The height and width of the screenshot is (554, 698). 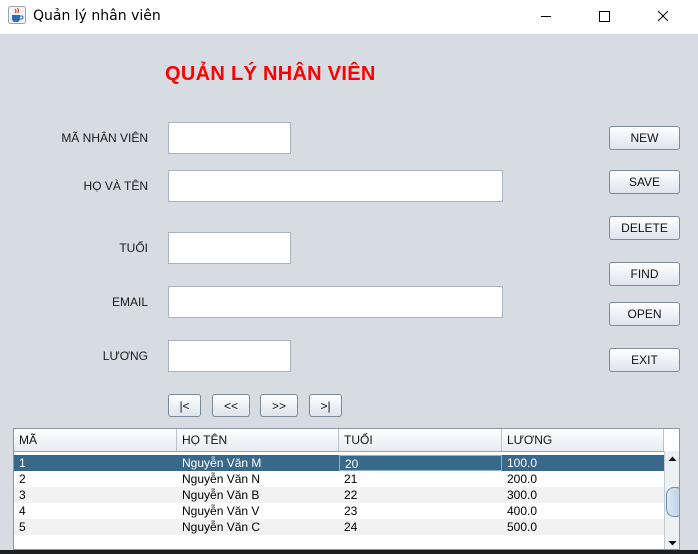 What do you see at coordinates (349, 17) in the screenshot?
I see `title-bar: Quản lý nhân viên` at bounding box center [349, 17].